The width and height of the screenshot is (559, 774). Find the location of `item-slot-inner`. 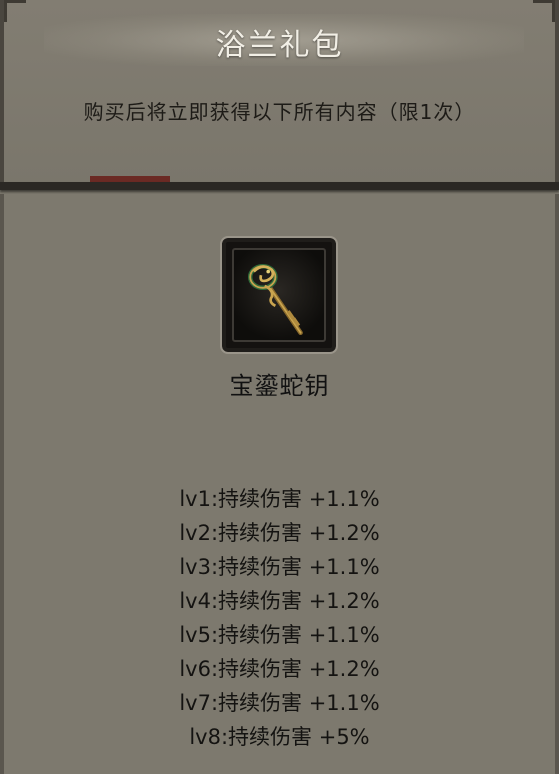

item-slot-inner is located at coordinates (279, 295).